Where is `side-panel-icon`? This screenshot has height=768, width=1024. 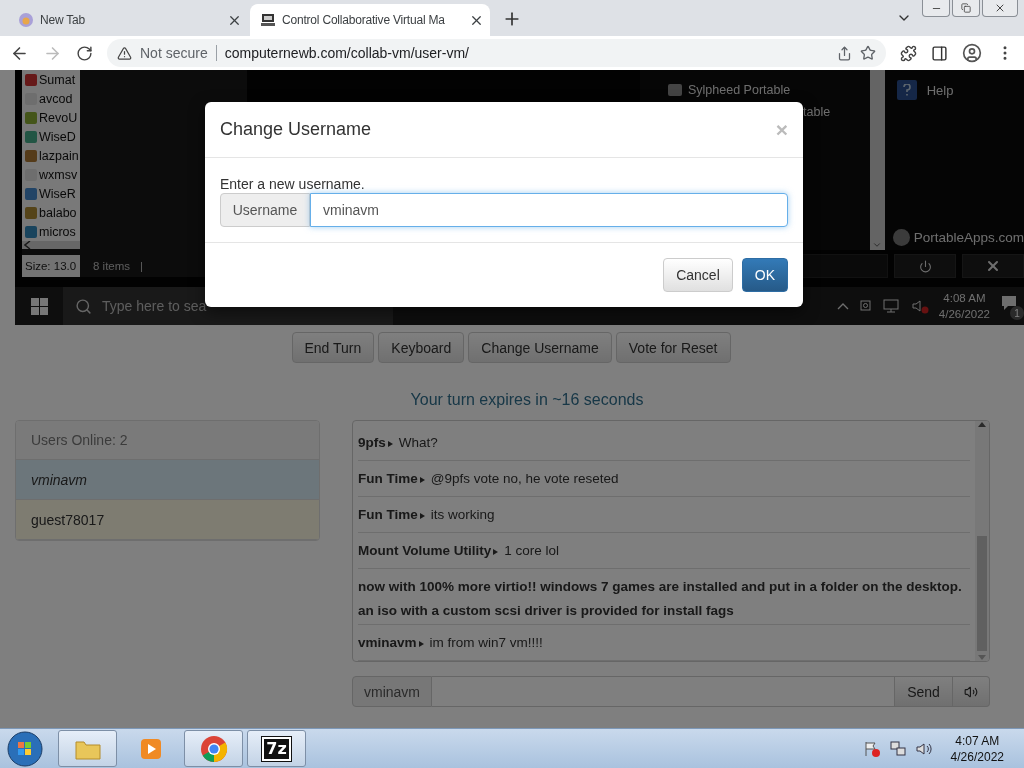
side-panel-icon is located at coordinates (939, 53).